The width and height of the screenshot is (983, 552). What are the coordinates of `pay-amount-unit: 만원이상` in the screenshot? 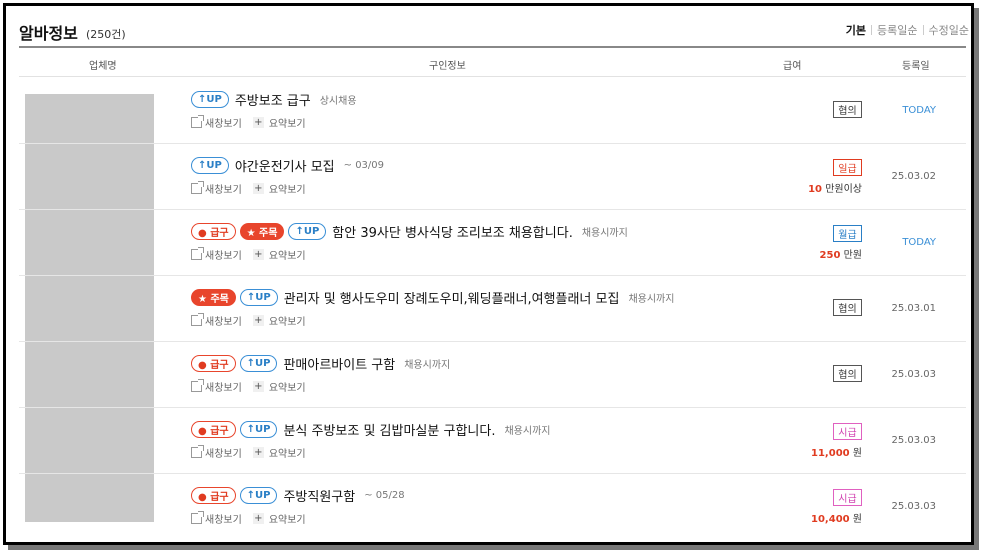 It's located at (842, 189).